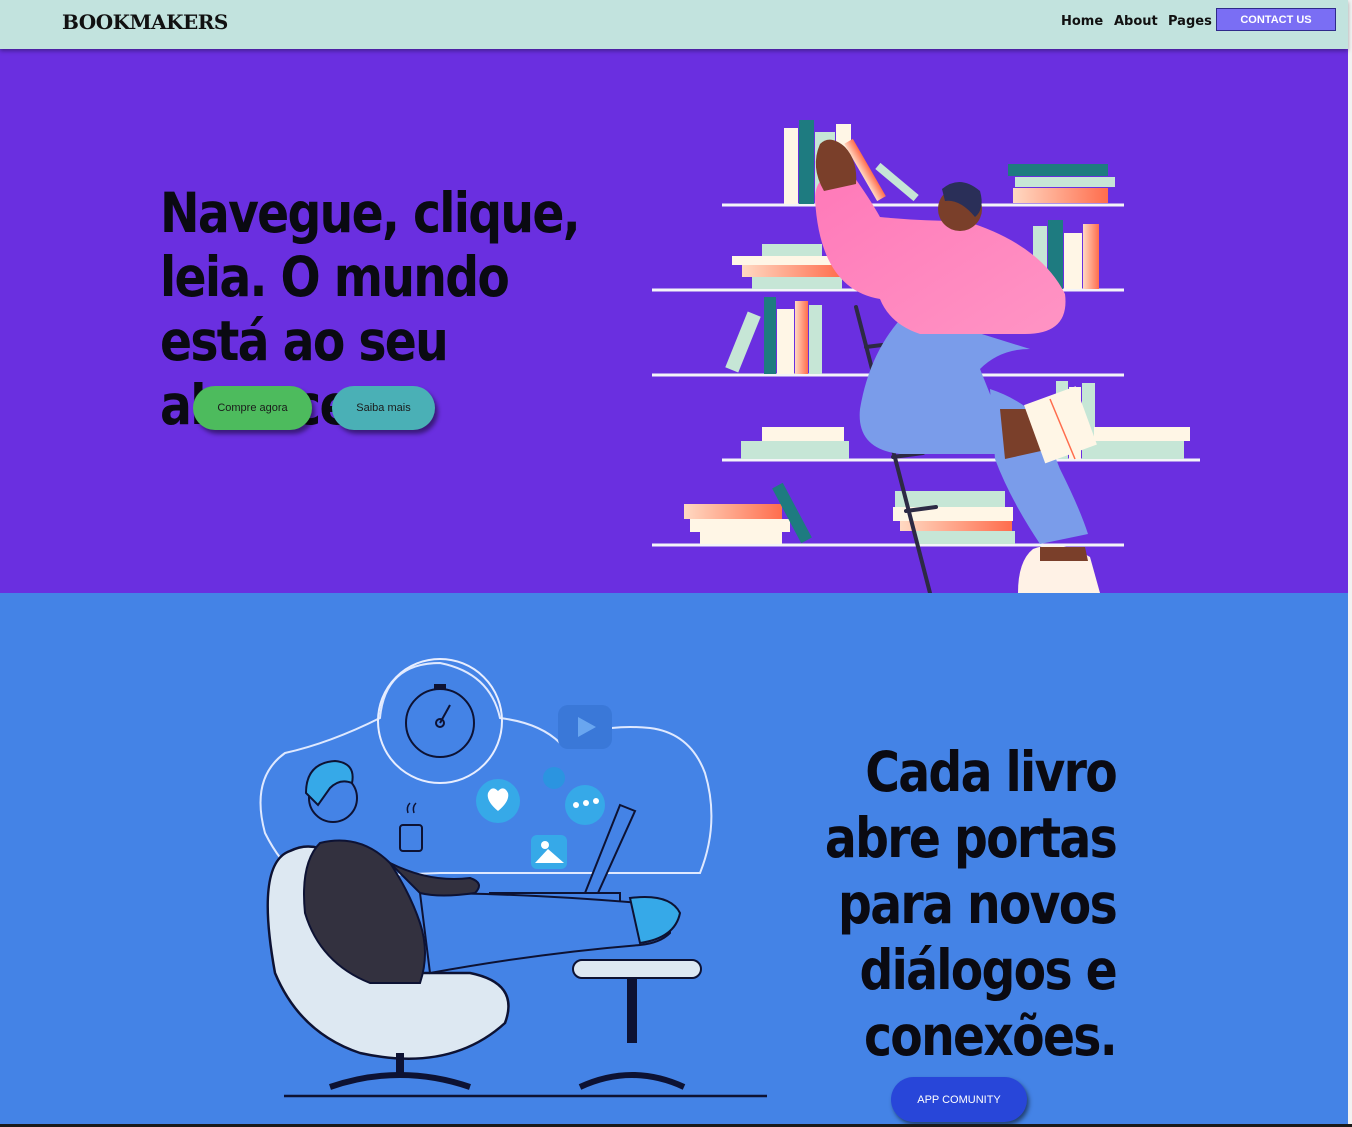 This screenshot has height=1127, width=1352. What do you see at coordinates (498, 801) in the screenshot?
I see `heart-icon` at bounding box center [498, 801].